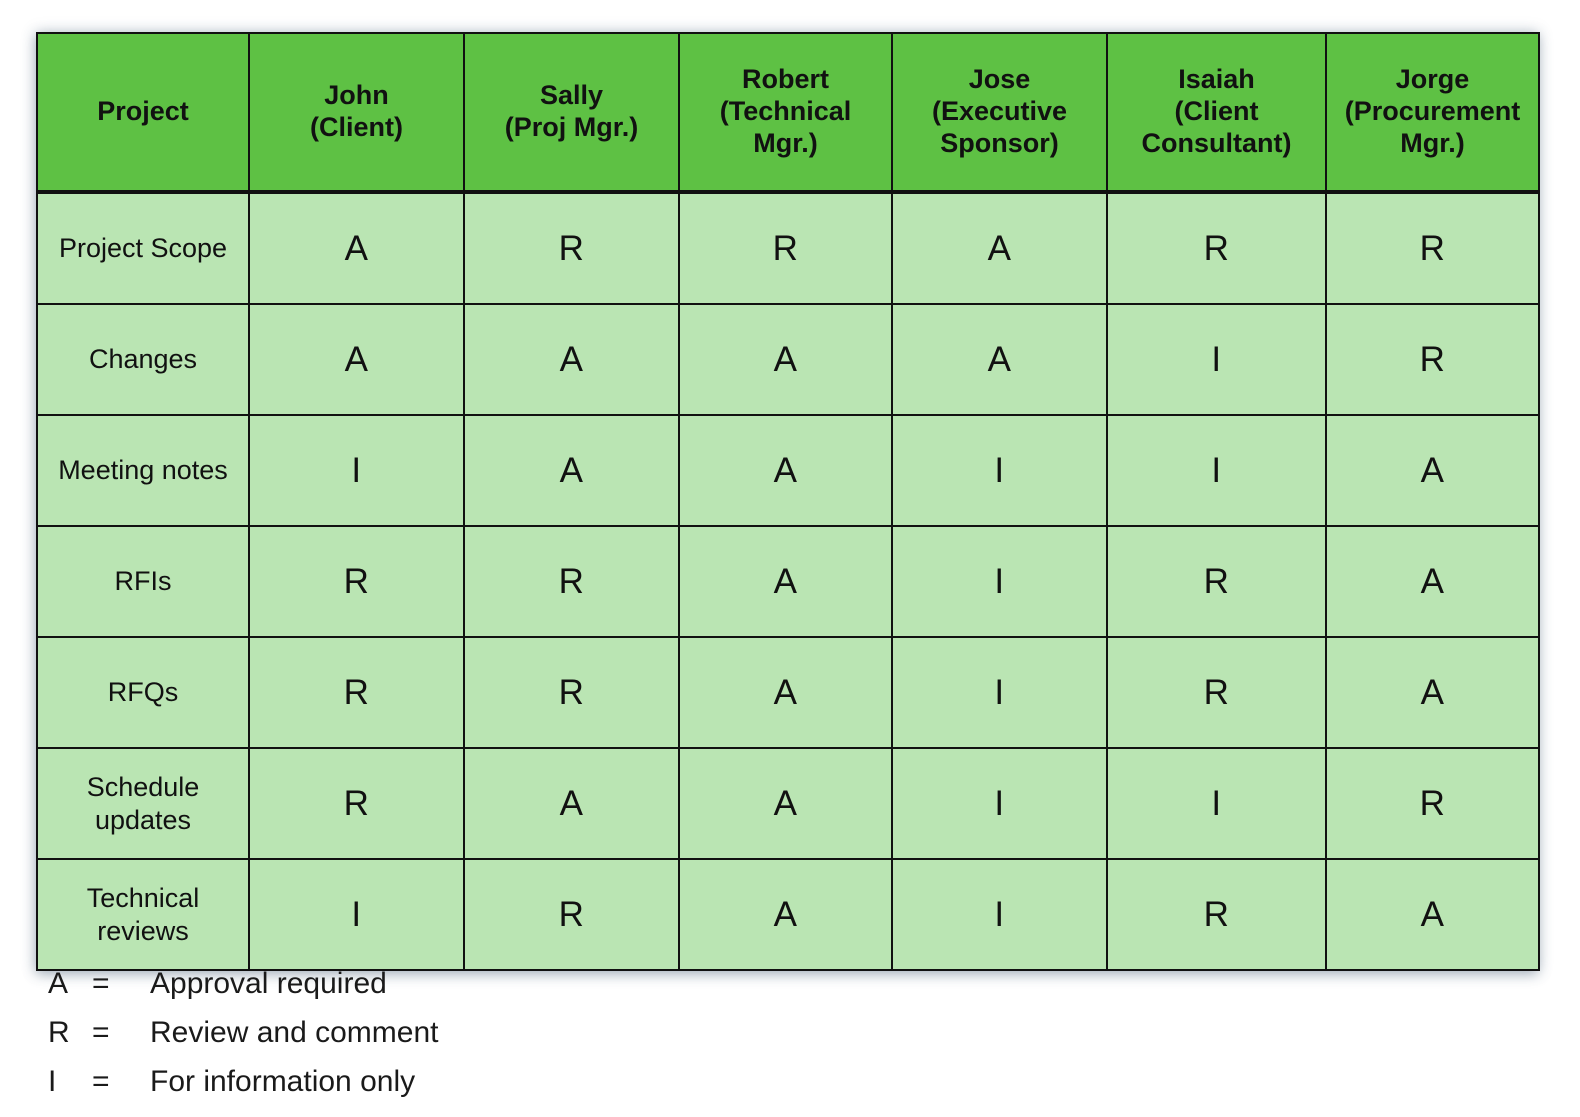 This screenshot has height=1117, width=1580. Describe the element at coordinates (571, 113) in the screenshot. I see `column-header-sally: Sally (Proj Mgr.)` at that location.